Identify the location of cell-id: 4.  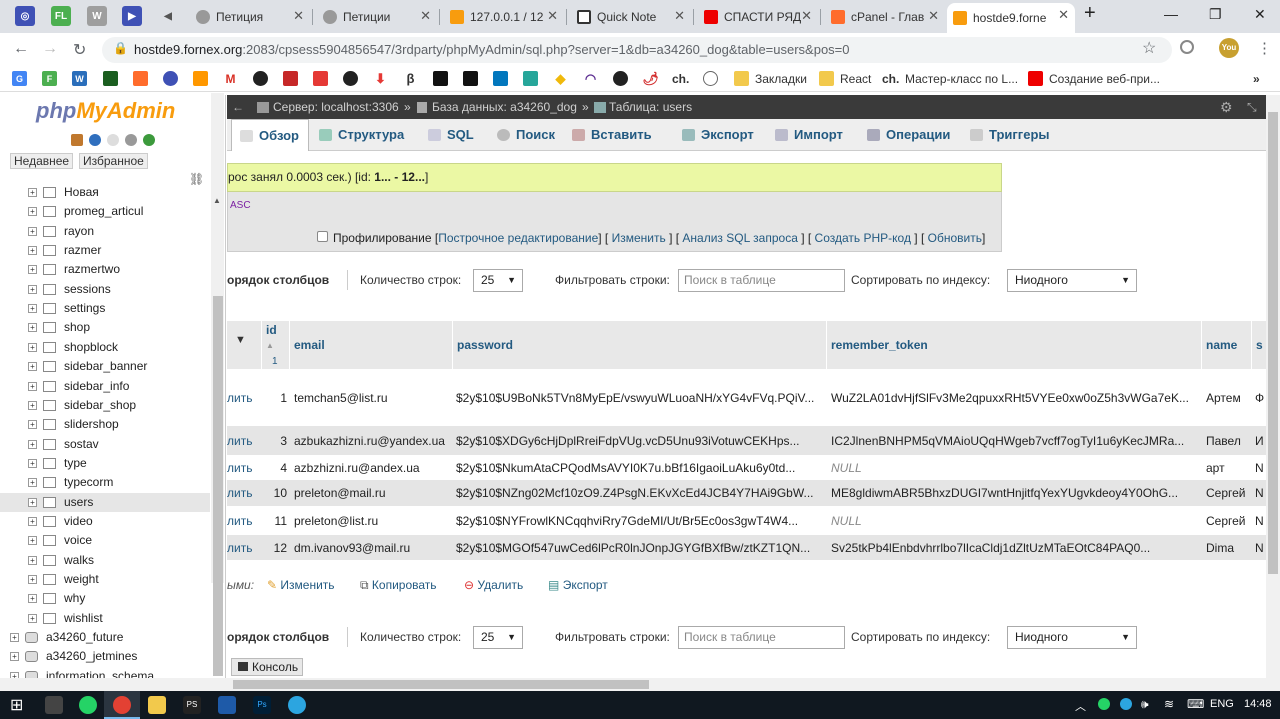
(276, 468).